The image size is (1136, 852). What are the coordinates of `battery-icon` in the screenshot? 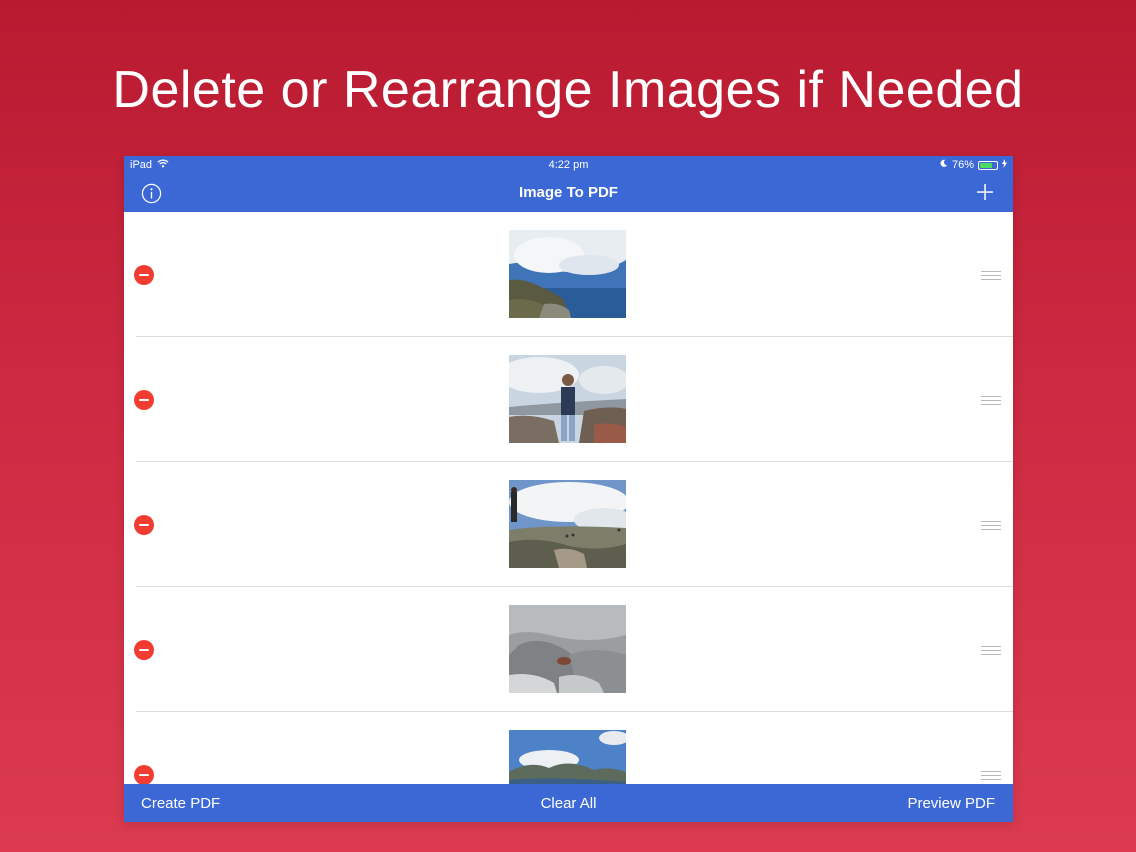 It's located at (988, 165).